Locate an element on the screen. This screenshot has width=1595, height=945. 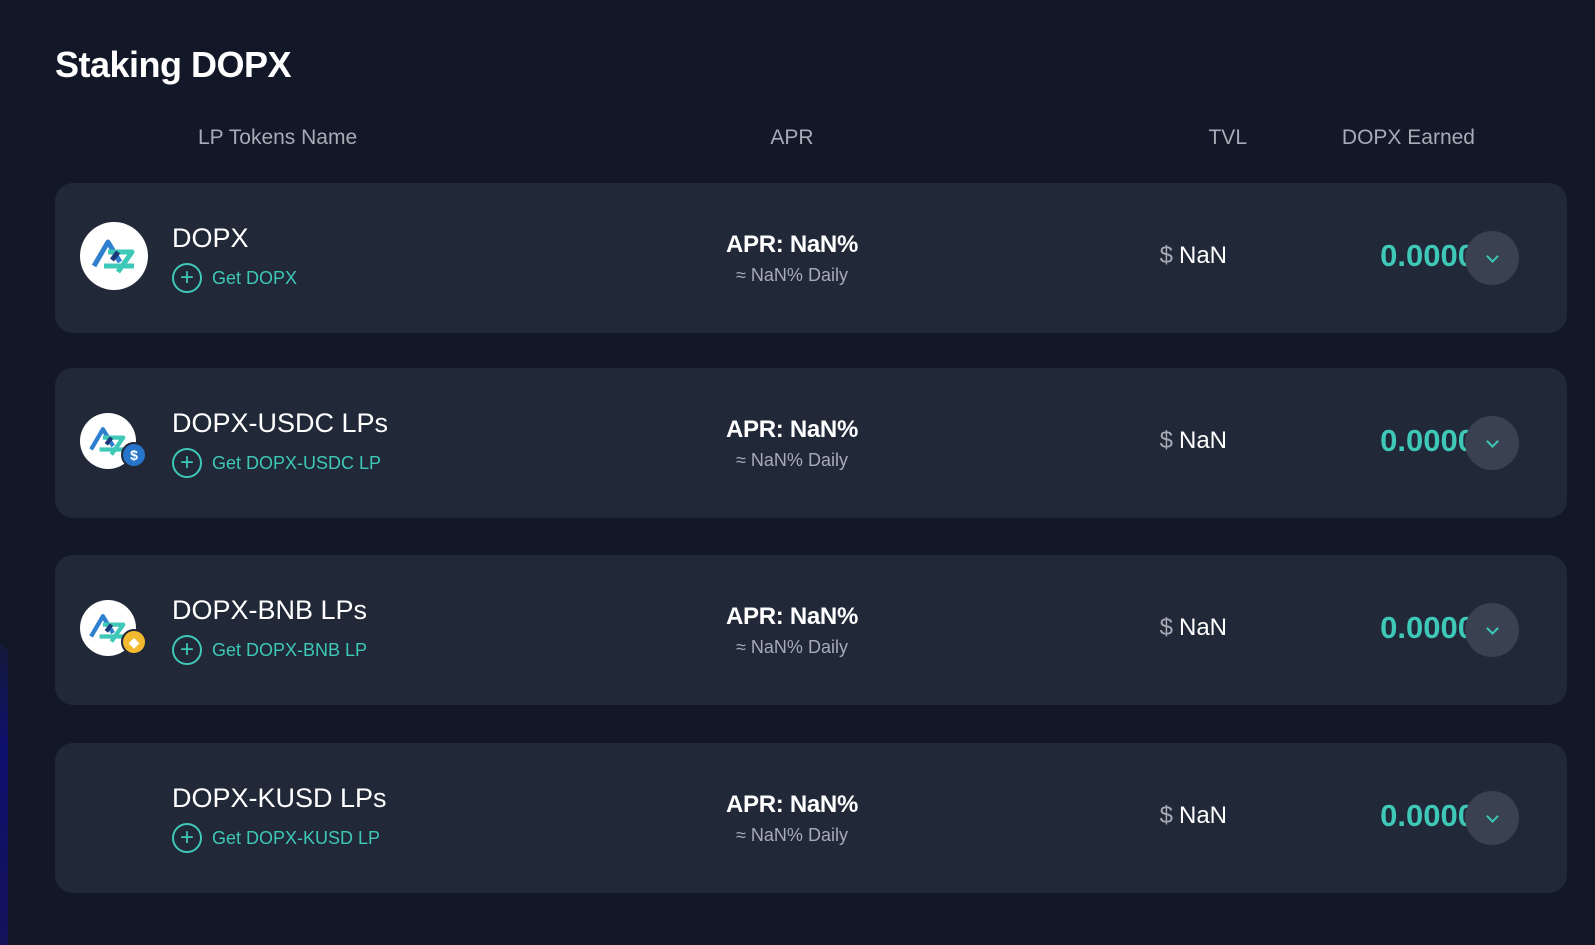
get-dopx-bnb-link: + Get DOPX-BNB LP is located at coordinates (269, 650).